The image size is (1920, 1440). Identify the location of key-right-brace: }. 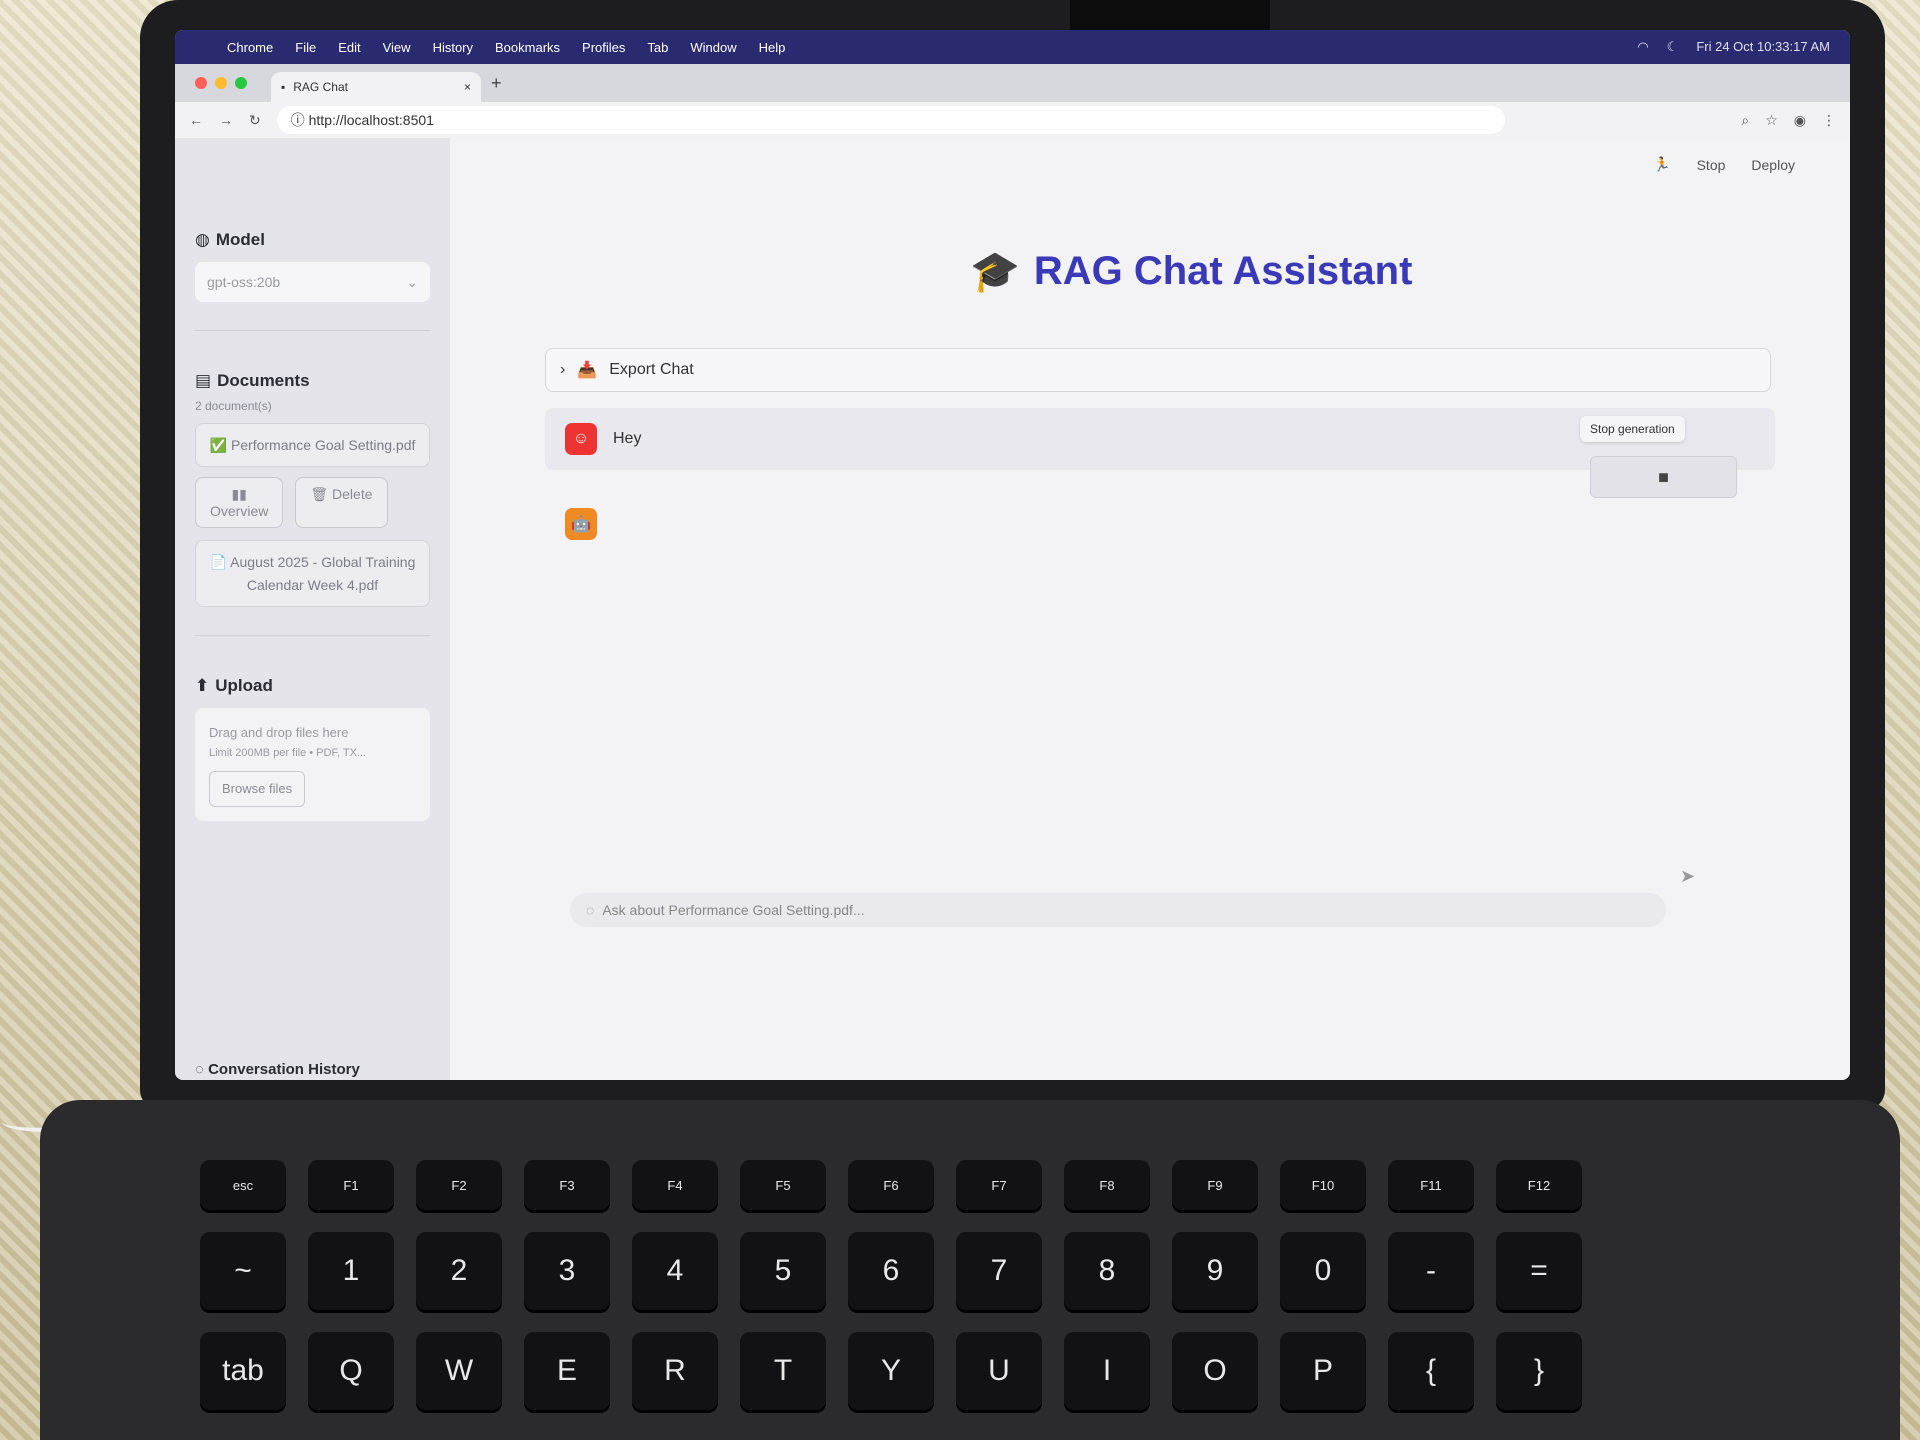
(1539, 1371).